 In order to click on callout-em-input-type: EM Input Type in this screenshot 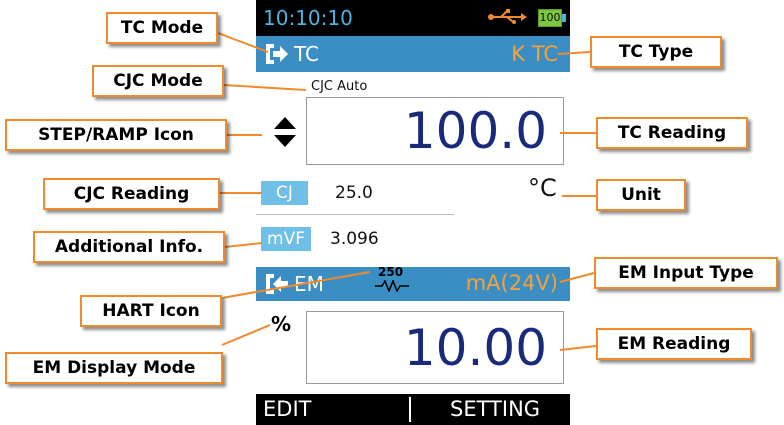, I will do `click(686, 273)`.